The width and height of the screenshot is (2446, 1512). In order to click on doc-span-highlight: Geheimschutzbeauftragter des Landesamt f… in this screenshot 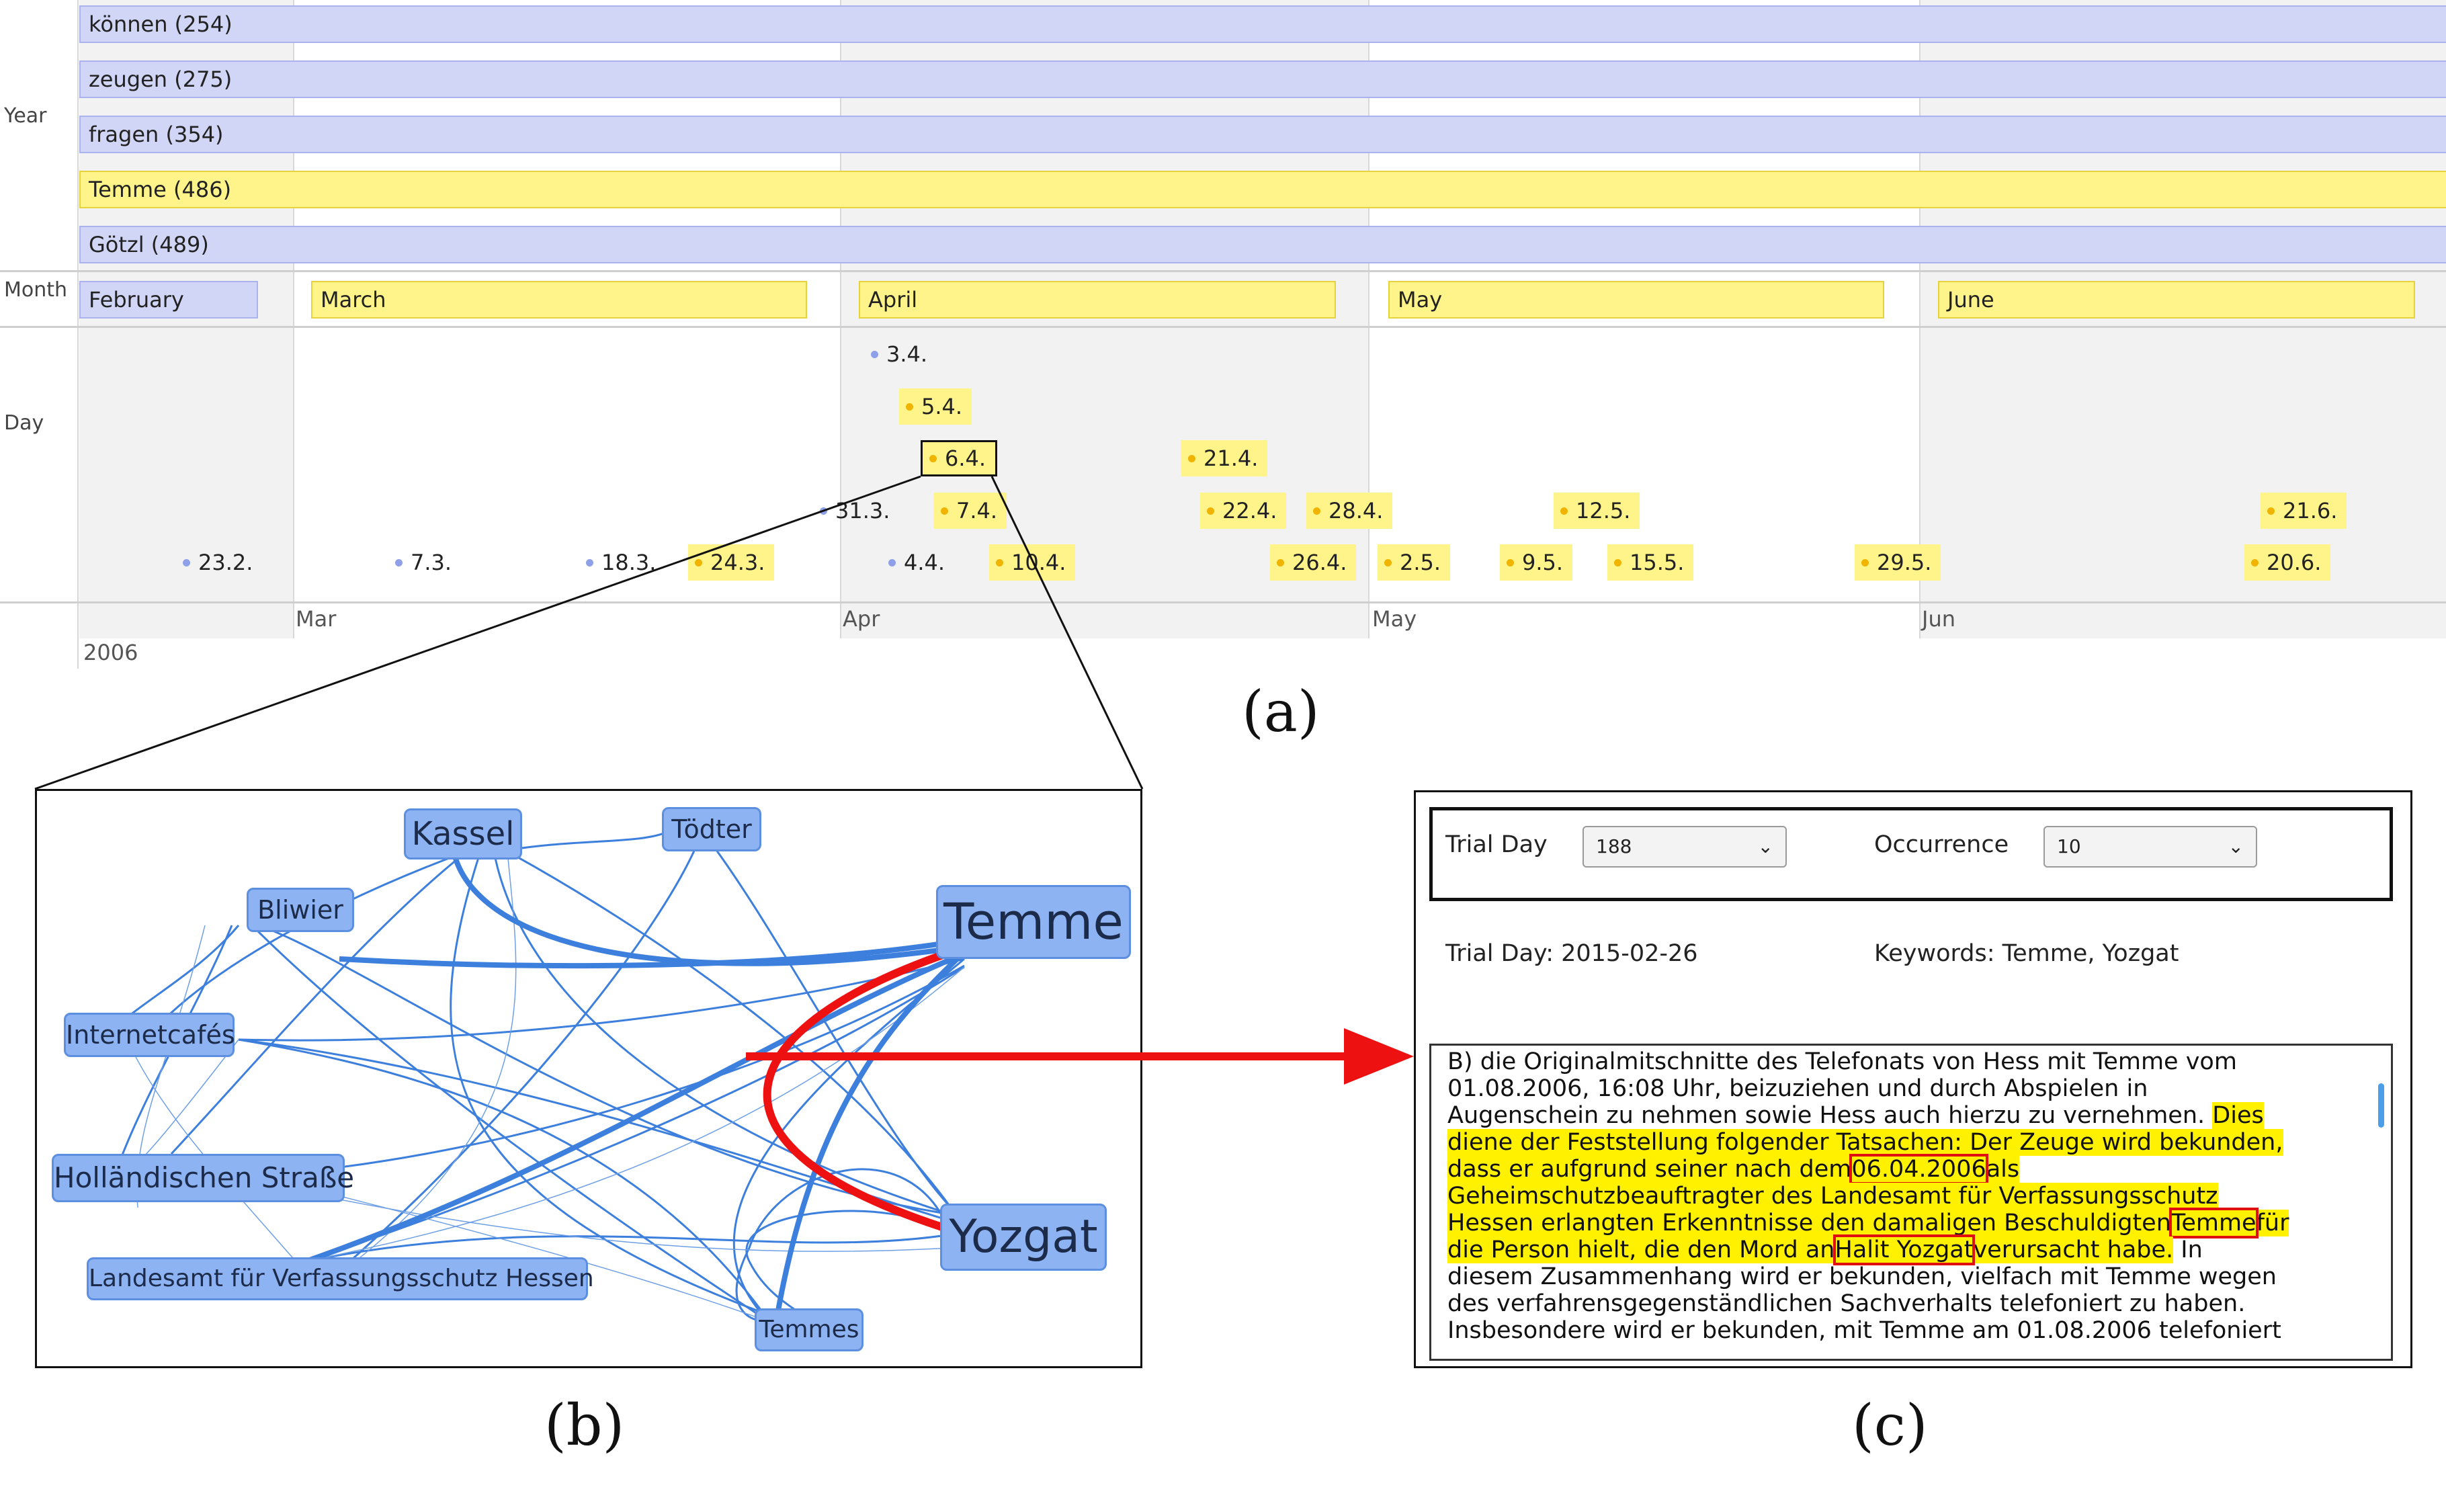, I will do `click(1832, 1197)`.